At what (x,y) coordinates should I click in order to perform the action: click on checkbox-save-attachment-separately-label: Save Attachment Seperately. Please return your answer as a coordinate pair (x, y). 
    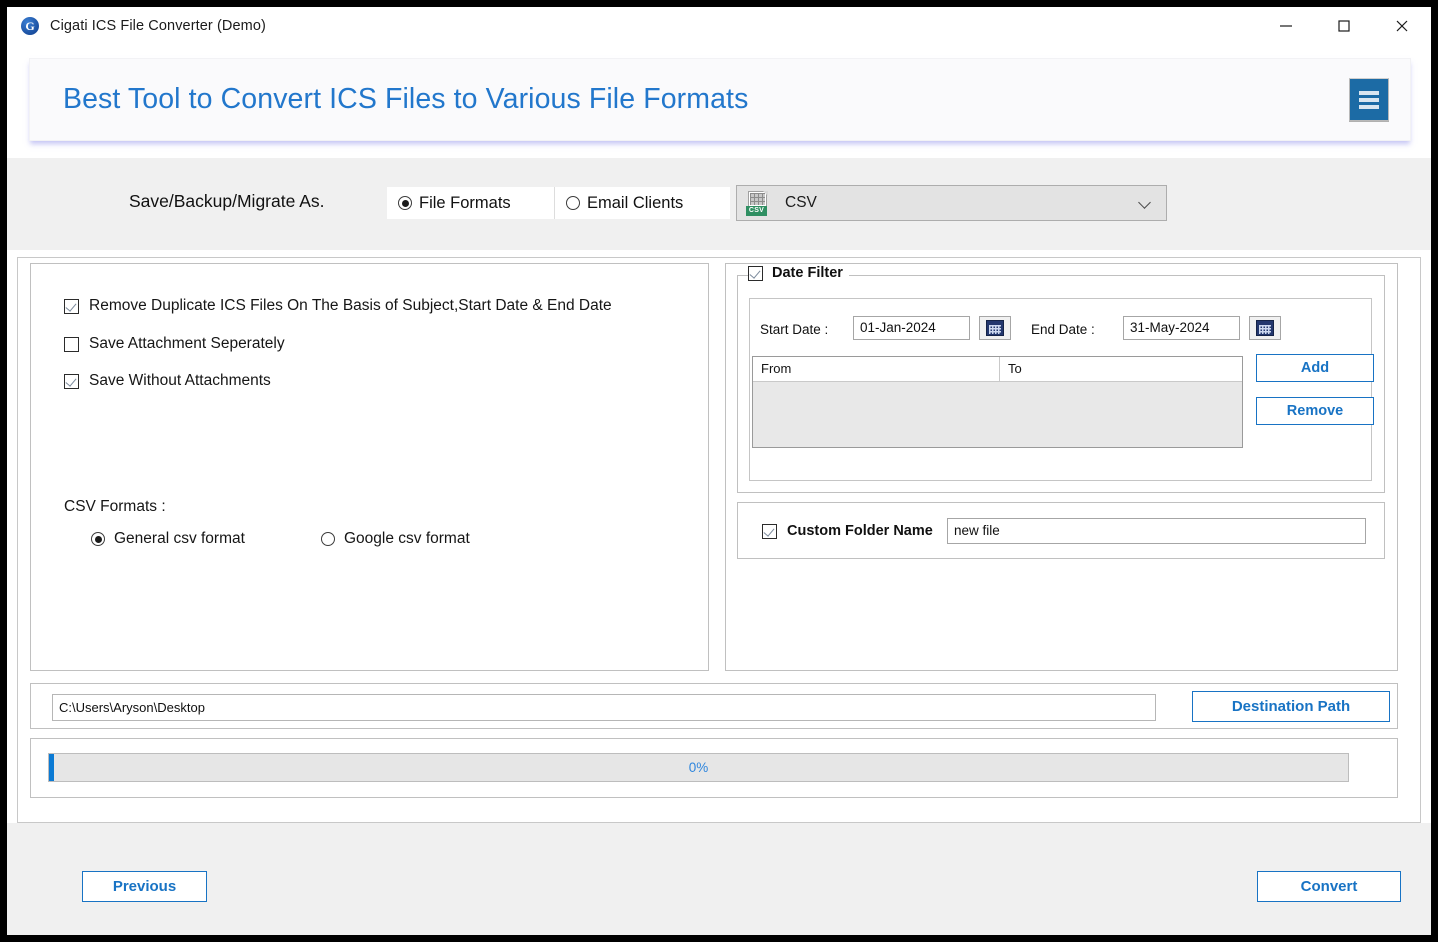
    Looking at the image, I should click on (187, 343).